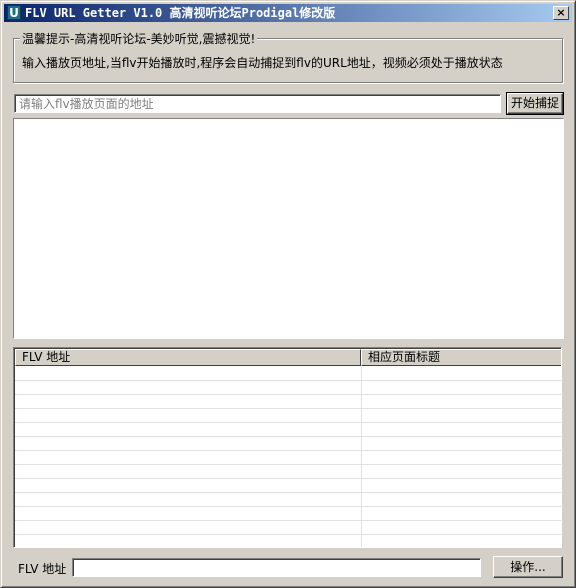 The image size is (576, 588). I want to click on flv-url-label: FLV 地址, so click(42, 569).